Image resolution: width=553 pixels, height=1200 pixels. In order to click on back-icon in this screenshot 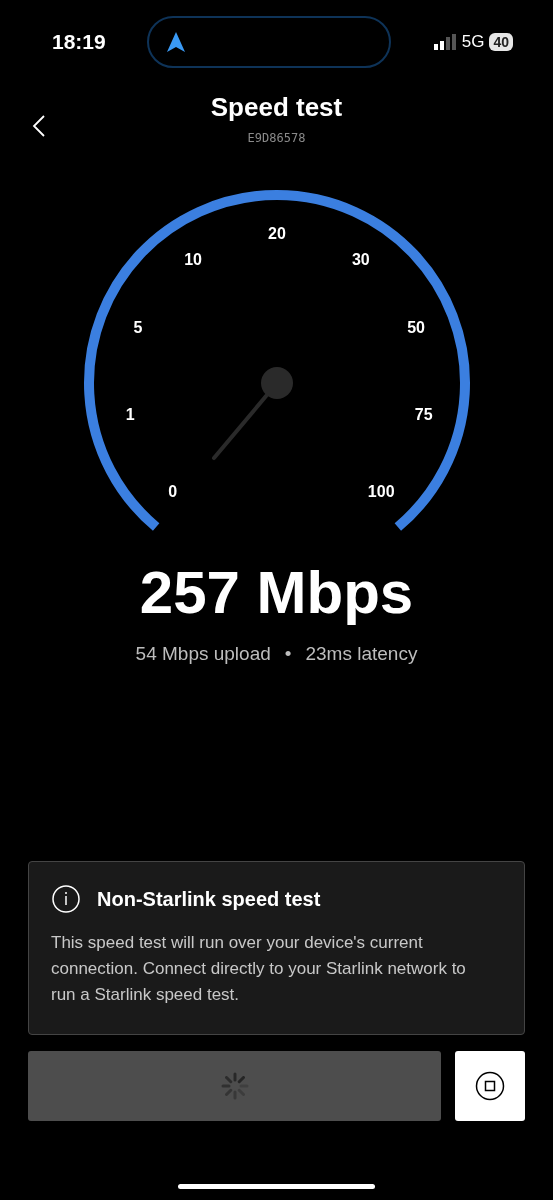, I will do `click(39, 126)`.